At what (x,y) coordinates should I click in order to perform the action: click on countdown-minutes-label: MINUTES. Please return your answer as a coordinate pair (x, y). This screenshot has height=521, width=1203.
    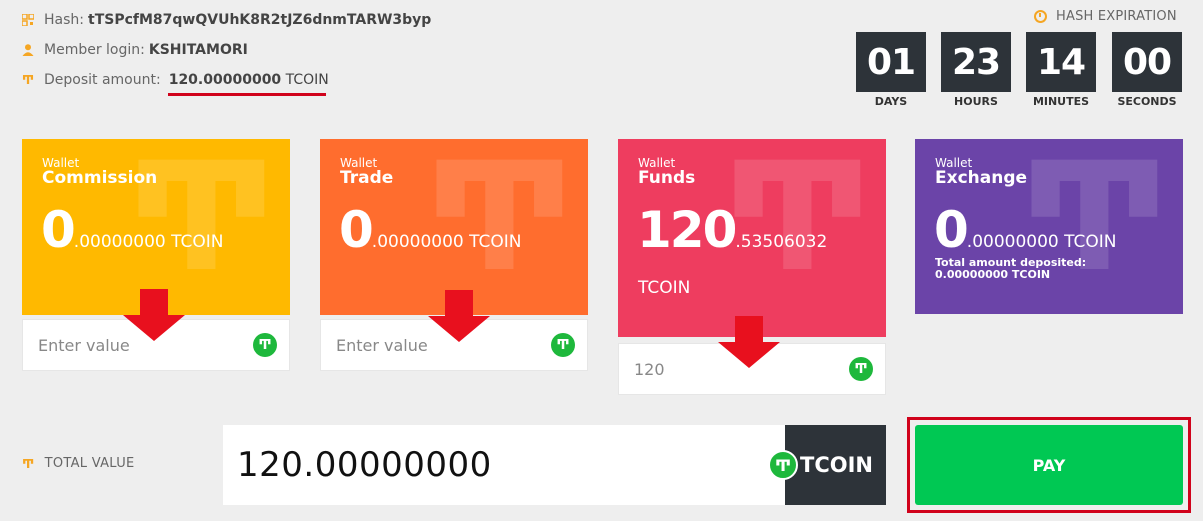
    Looking at the image, I should click on (1061, 101).